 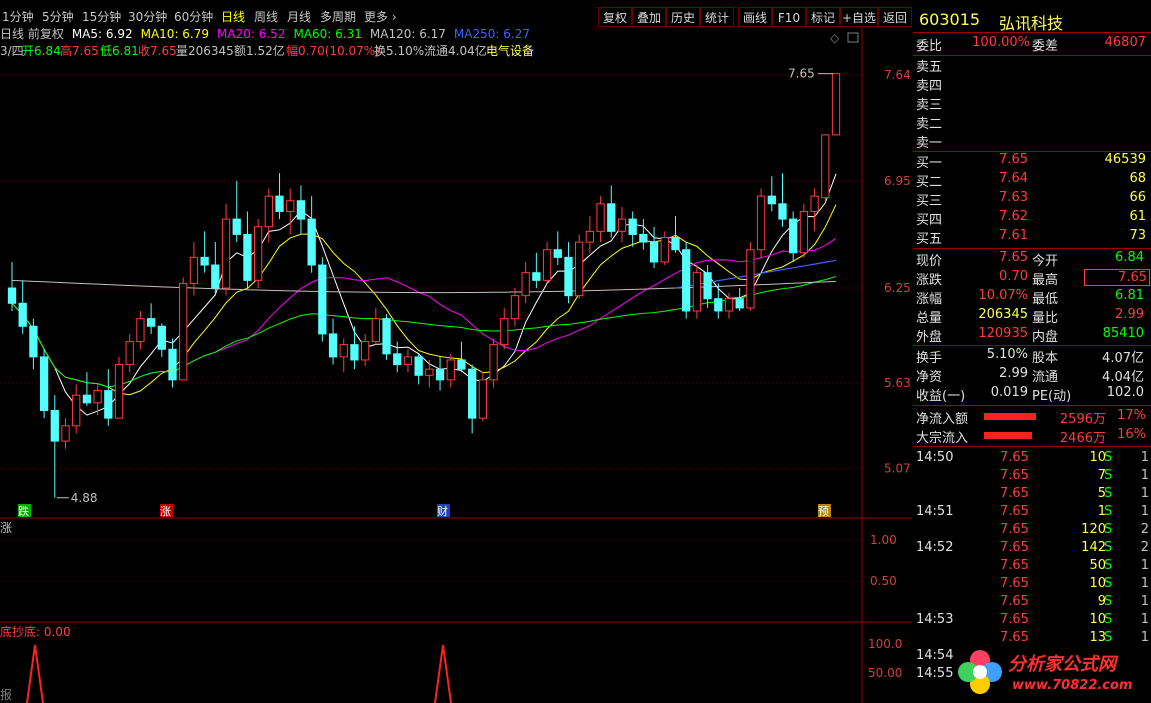 I want to click on tool-标记: 标记, so click(x=823, y=17).